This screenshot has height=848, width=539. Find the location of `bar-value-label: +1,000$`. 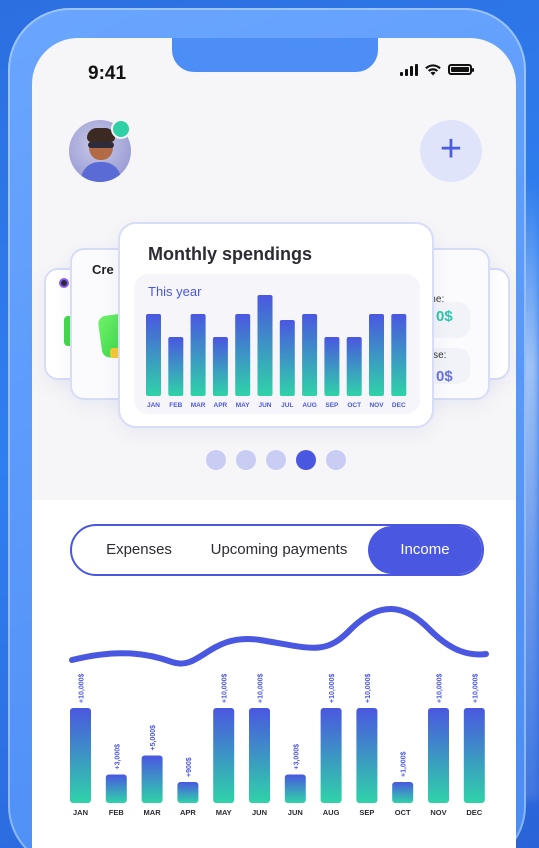

bar-value-label: +1,000$ is located at coordinates (404, 764).